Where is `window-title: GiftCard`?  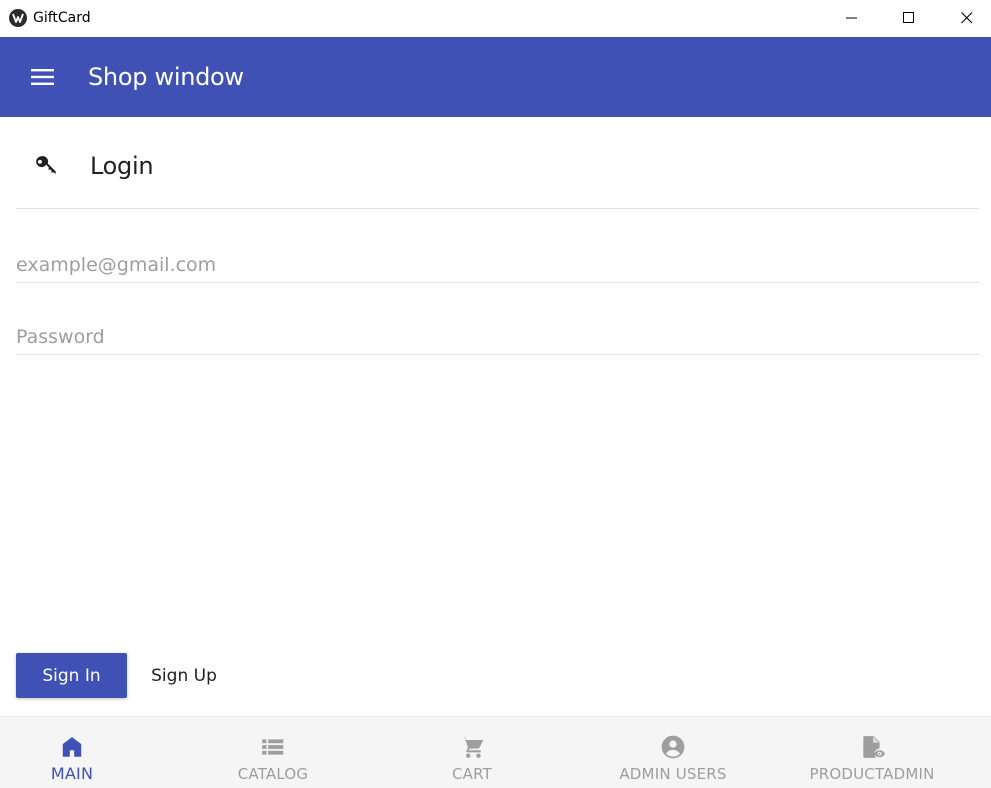 window-title: GiftCard is located at coordinates (62, 18).